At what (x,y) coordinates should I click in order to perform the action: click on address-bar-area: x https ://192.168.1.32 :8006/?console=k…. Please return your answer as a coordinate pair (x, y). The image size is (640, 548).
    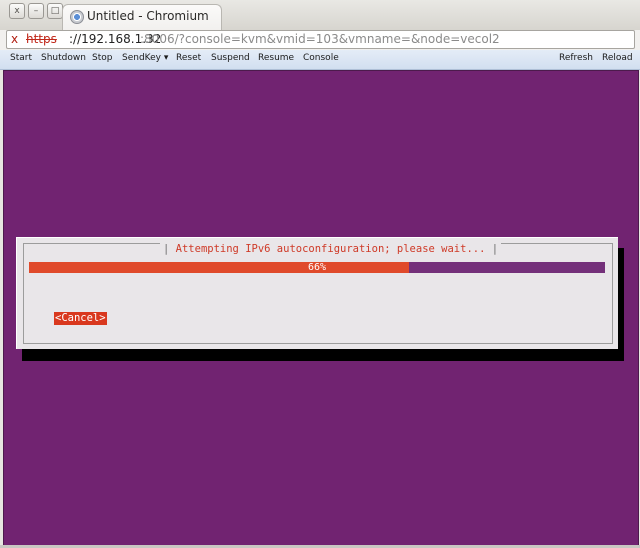
    Looking at the image, I should click on (320, 40).